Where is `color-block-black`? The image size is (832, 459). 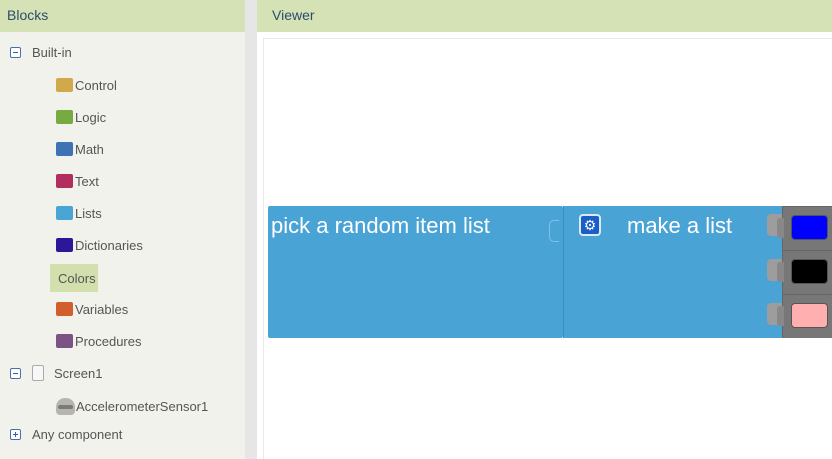 color-block-black is located at coordinates (804, 272).